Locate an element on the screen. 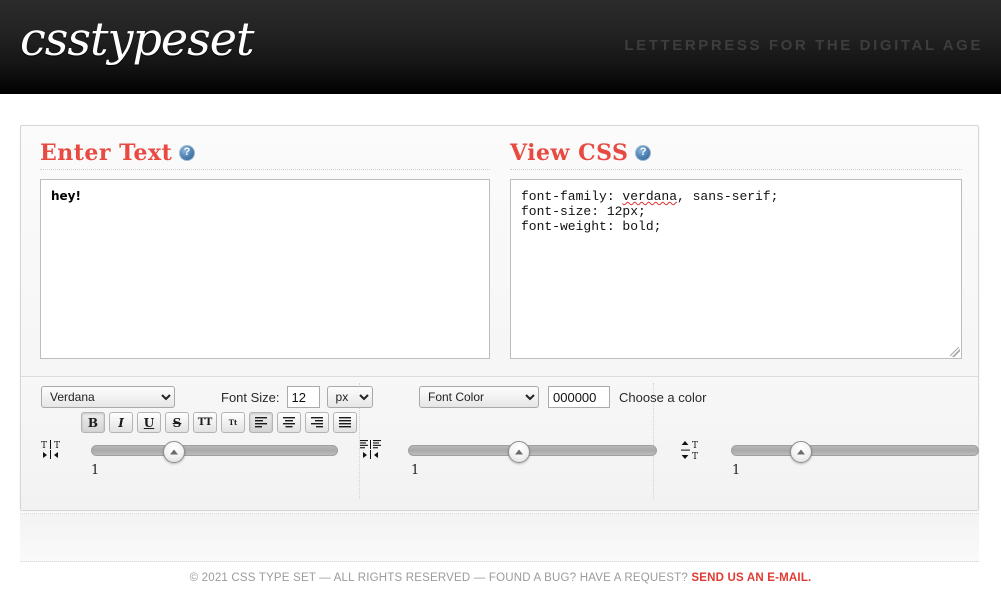 This screenshot has height=608, width=1001. format-button-group: B I U S TT Tt is located at coordinates (219, 422).